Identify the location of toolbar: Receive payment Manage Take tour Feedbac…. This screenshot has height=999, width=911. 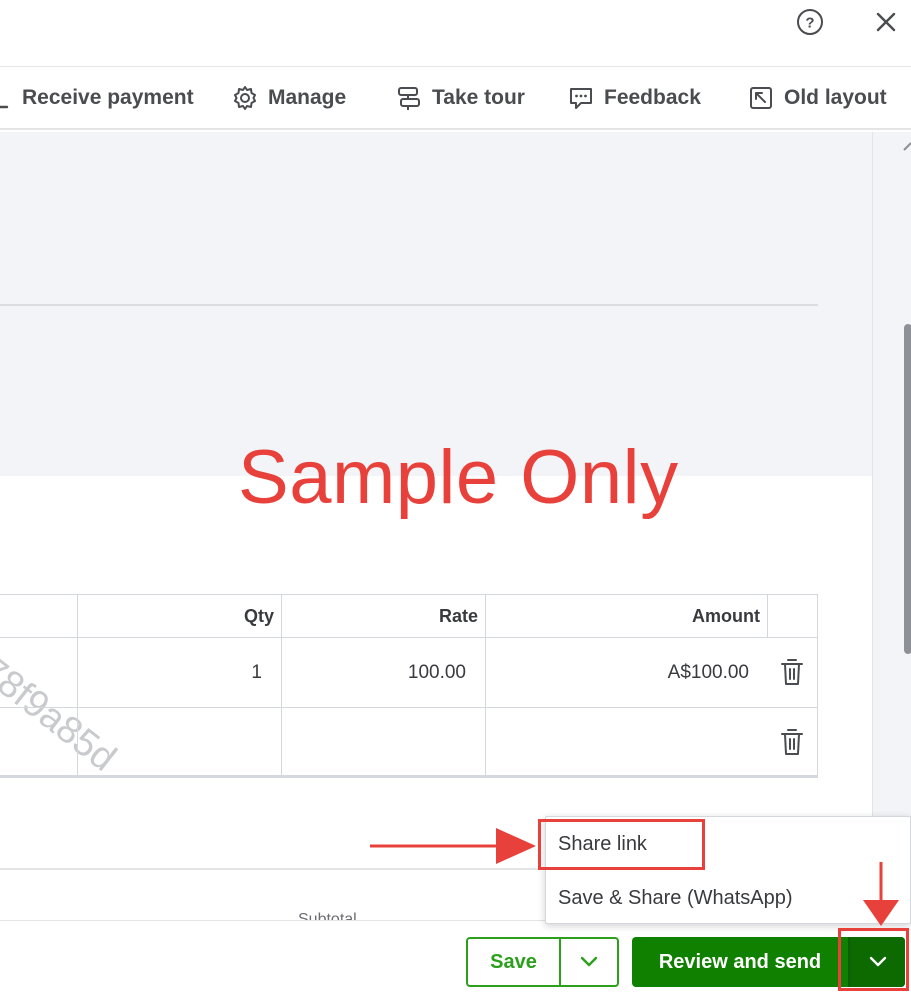
(455, 98).